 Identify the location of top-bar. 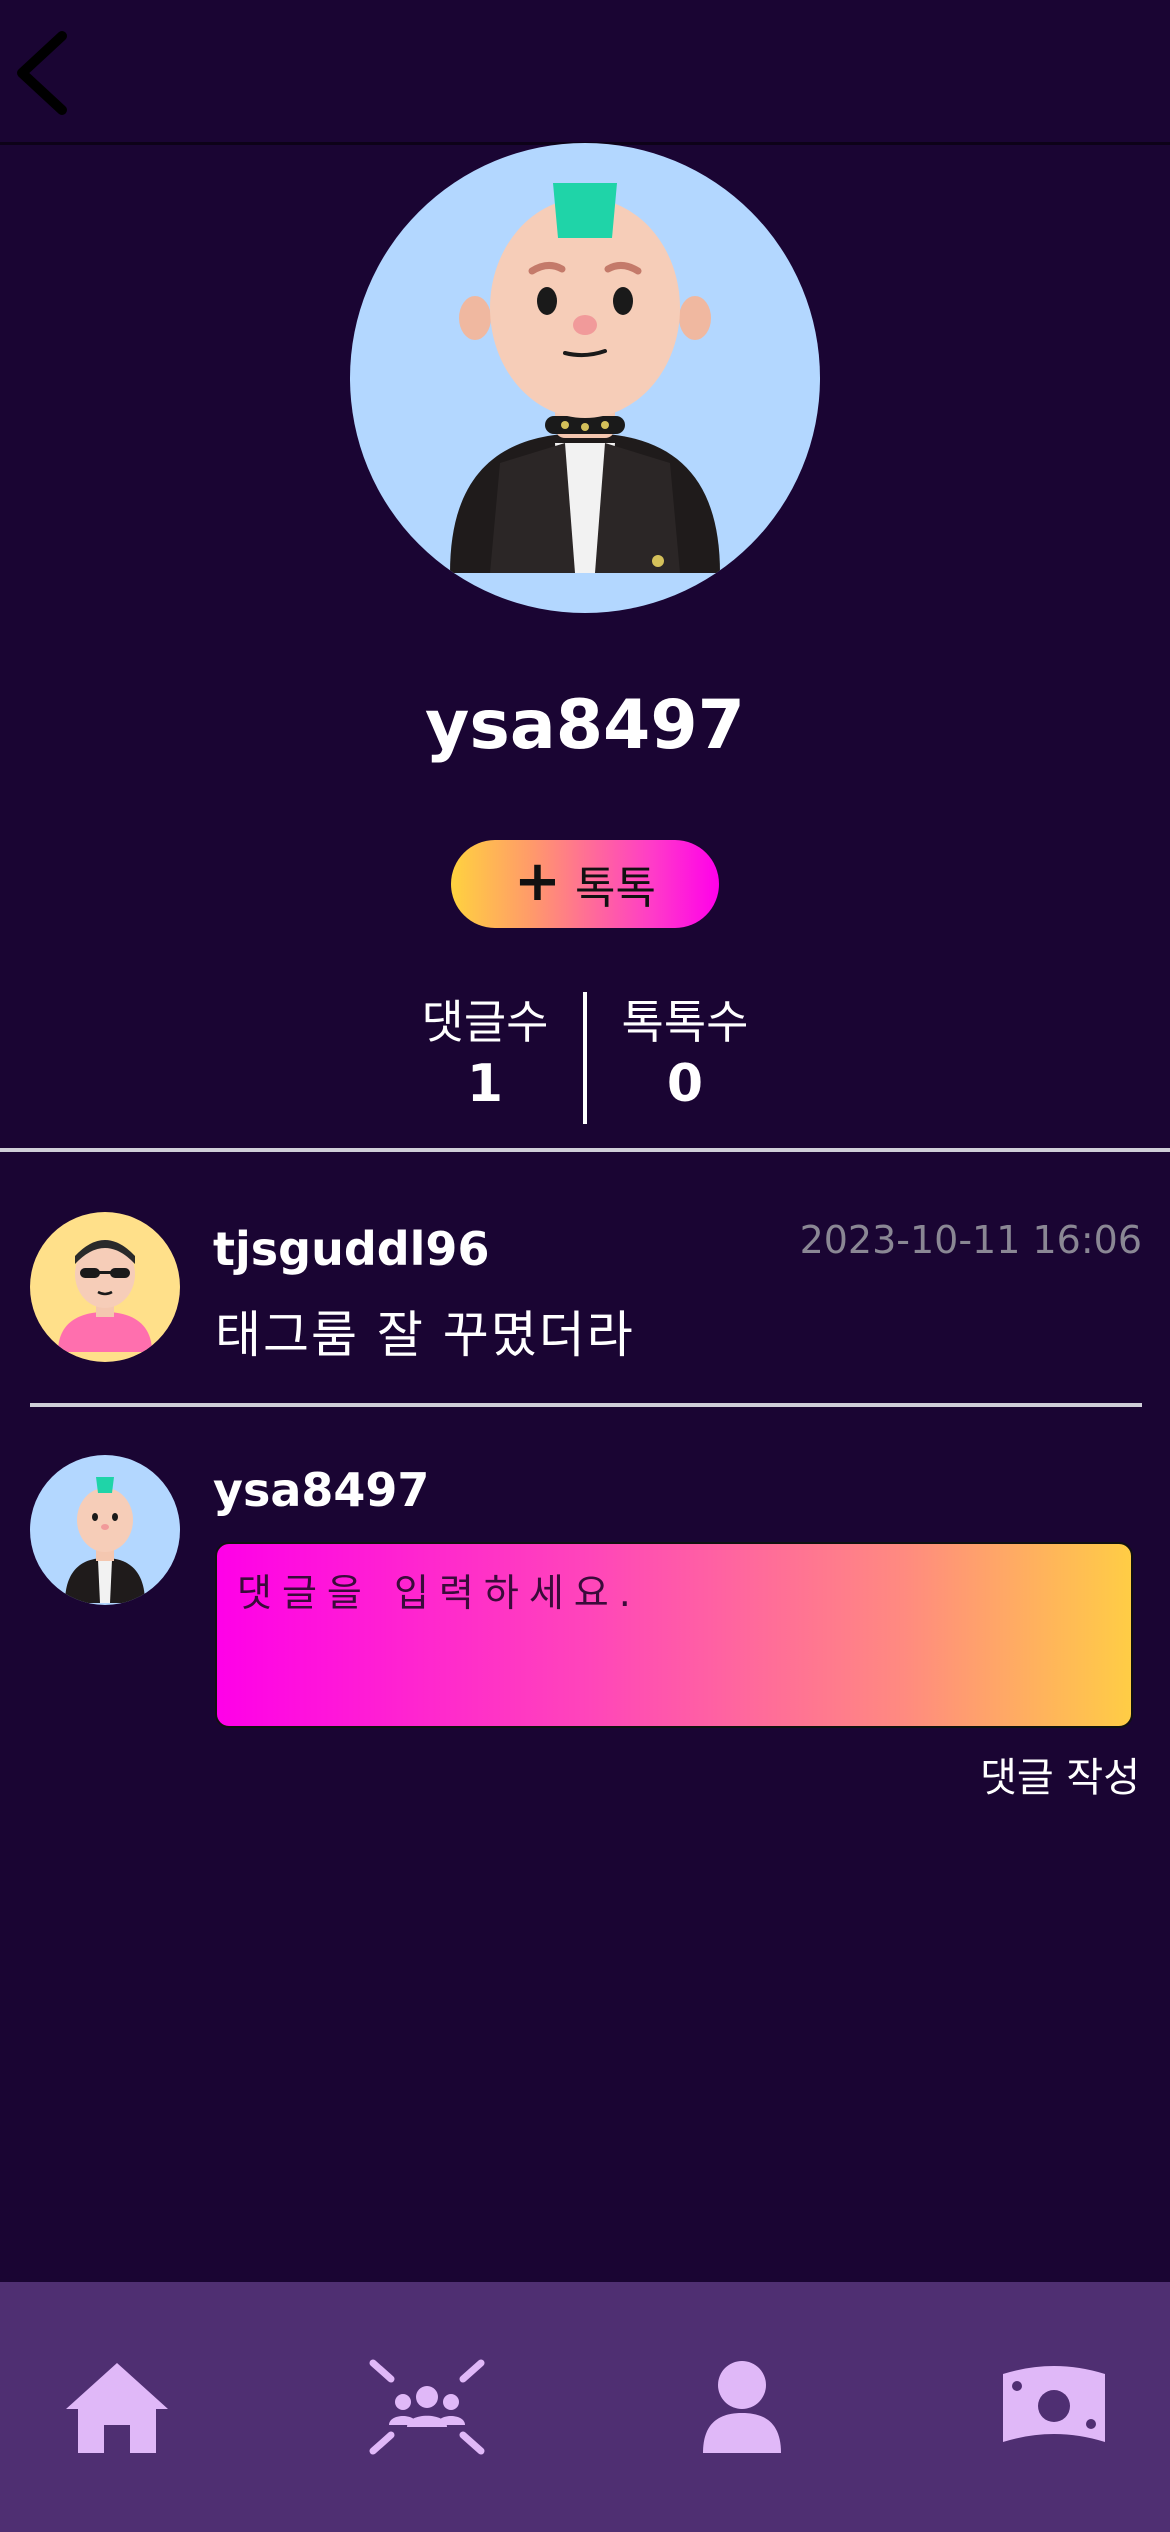
(585, 72).